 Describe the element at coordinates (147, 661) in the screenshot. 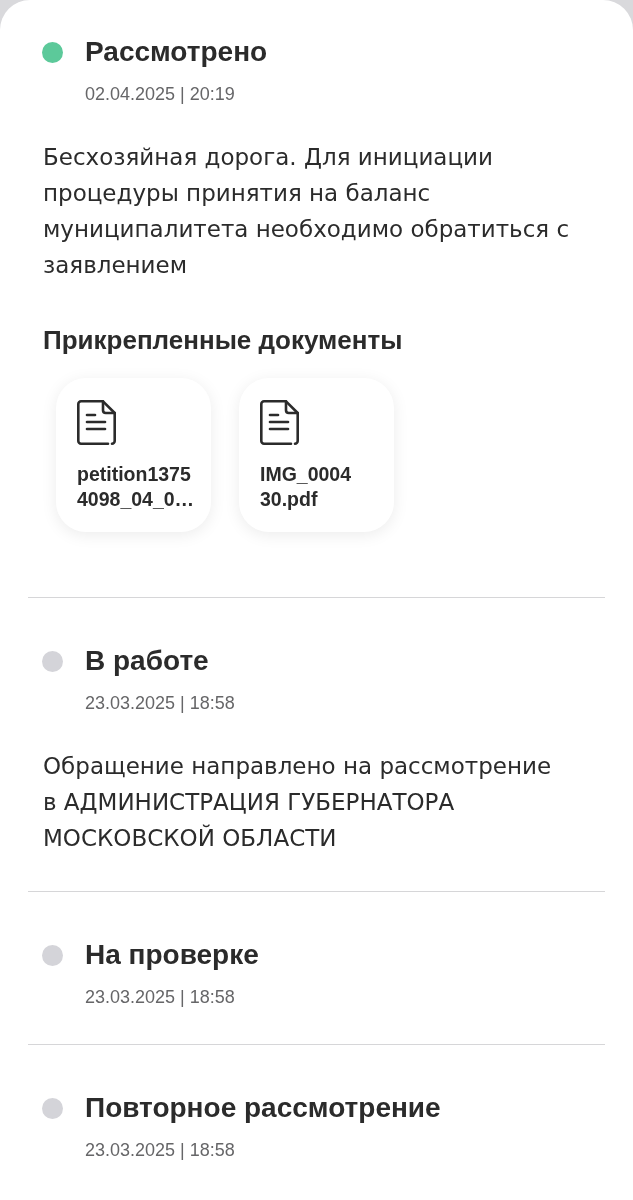

I see `status-title: В работе` at that location.